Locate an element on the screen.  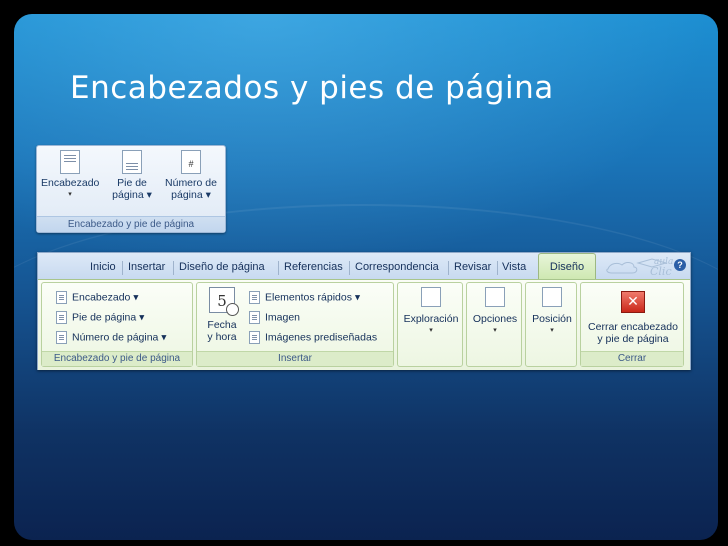
logo-text-bottom: Clic is located at coordinates (661, 271).